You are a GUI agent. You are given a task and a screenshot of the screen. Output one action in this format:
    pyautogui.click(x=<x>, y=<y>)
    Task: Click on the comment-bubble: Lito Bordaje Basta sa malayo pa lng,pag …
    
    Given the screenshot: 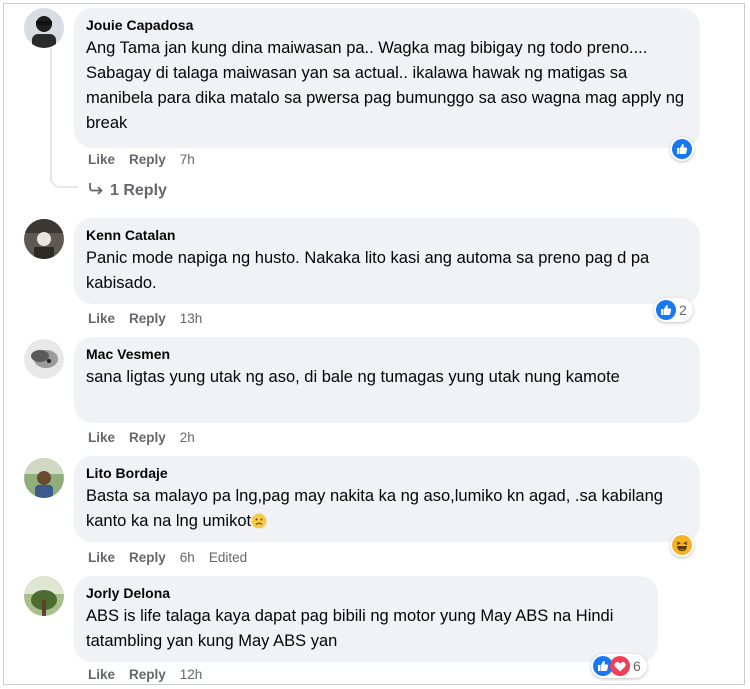 What is the action you would take?
    pyautogui.click(x=387, y=499)
    